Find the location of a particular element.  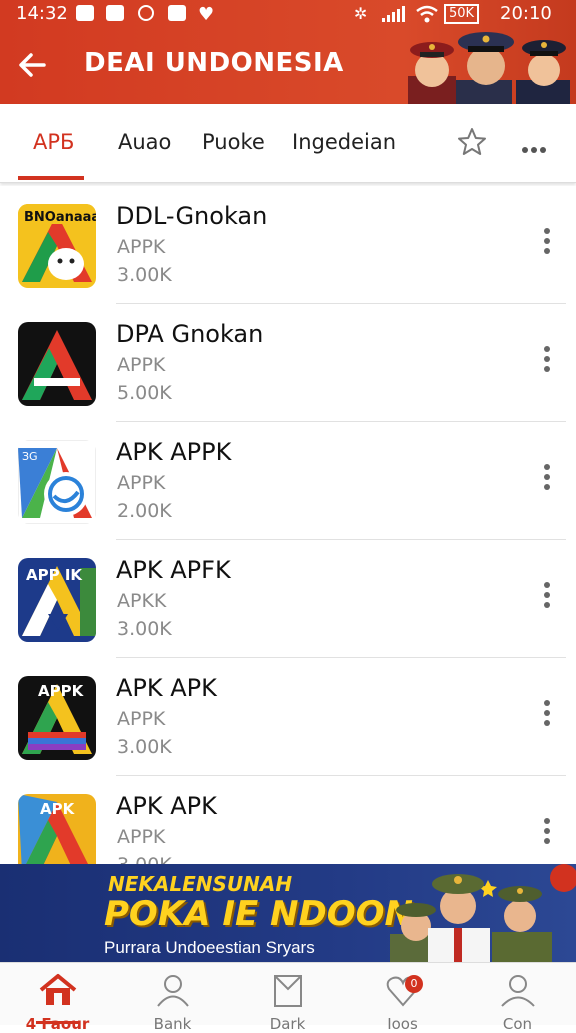

nav-label: 4 Faour is located at coordinates (57, 1024).